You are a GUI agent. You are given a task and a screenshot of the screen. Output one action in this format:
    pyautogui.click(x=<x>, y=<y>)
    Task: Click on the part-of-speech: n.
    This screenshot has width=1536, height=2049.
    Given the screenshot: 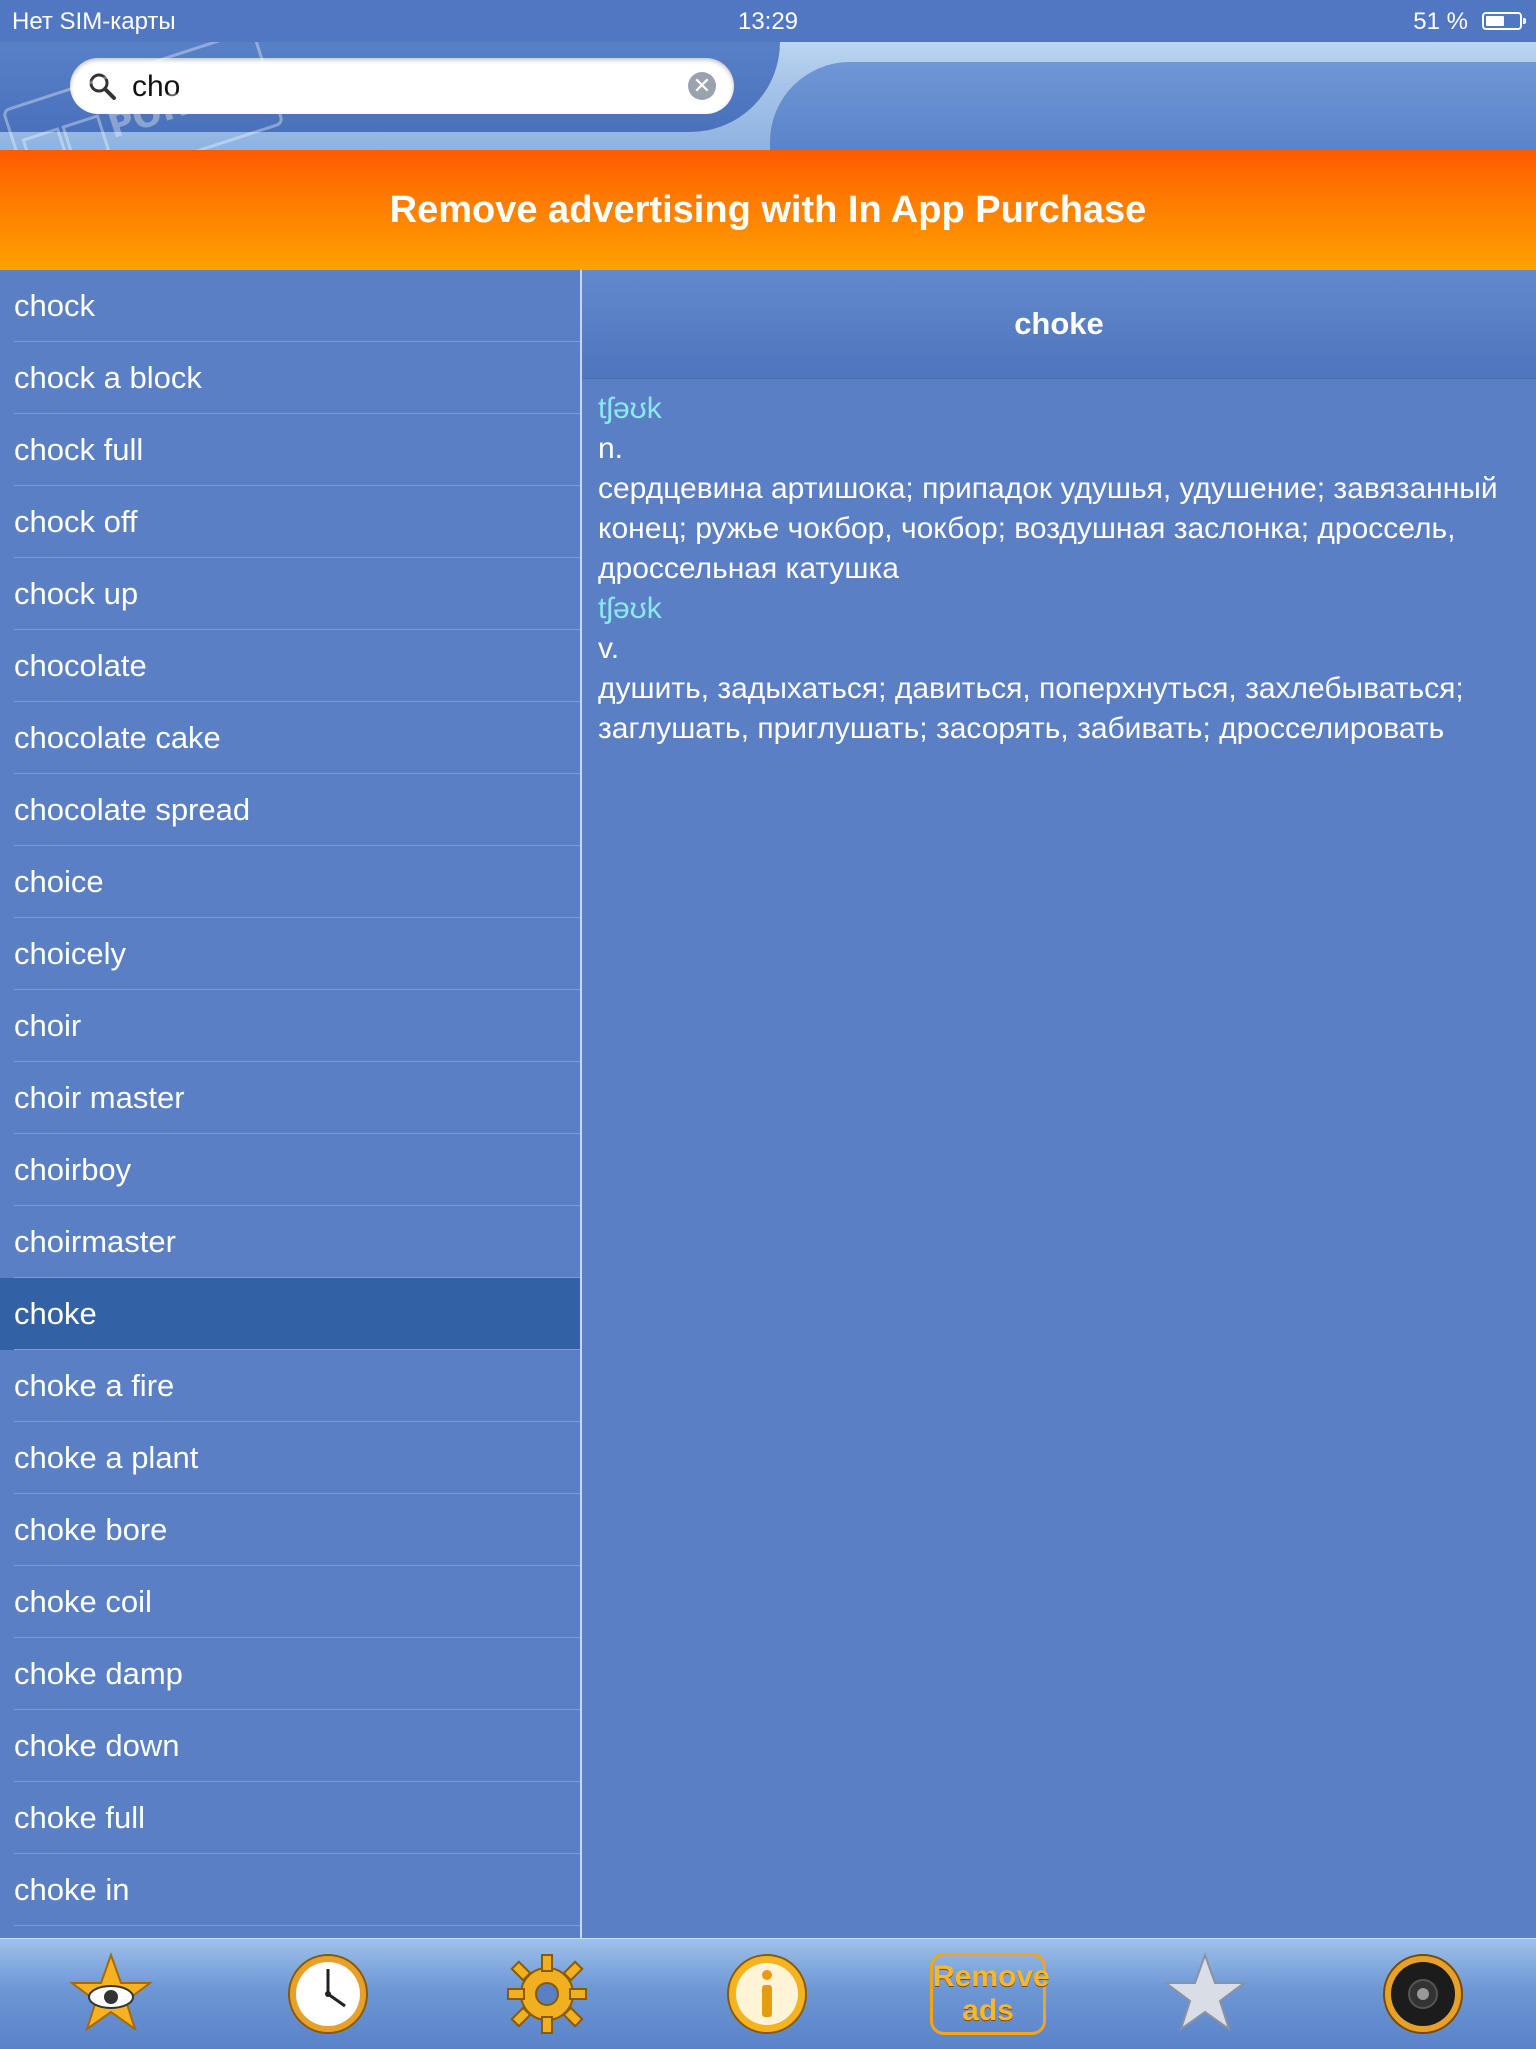 What is the action you would take?
    pyautogui.click(x=611, y=448)
    